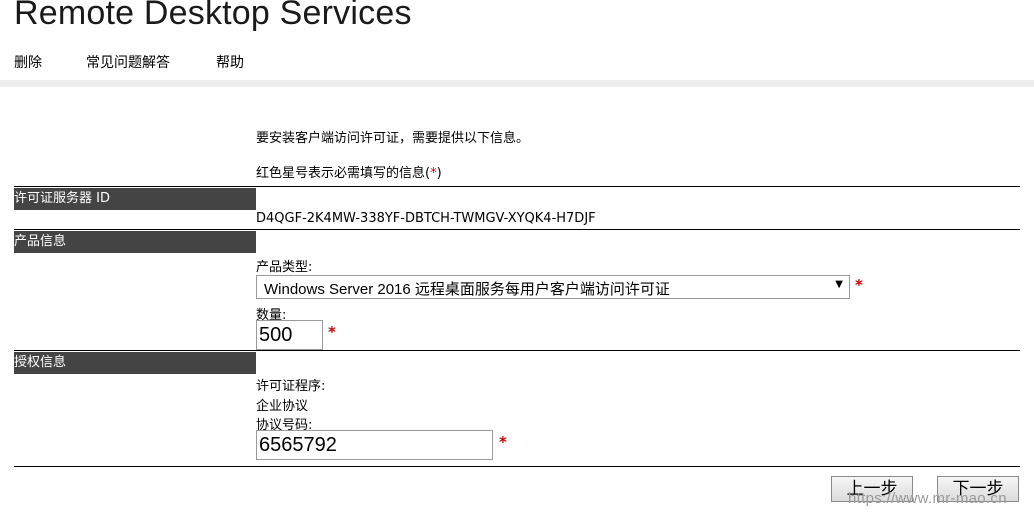  I want to click on menu-item-faq: 常见问题解答, so click(128, 62).